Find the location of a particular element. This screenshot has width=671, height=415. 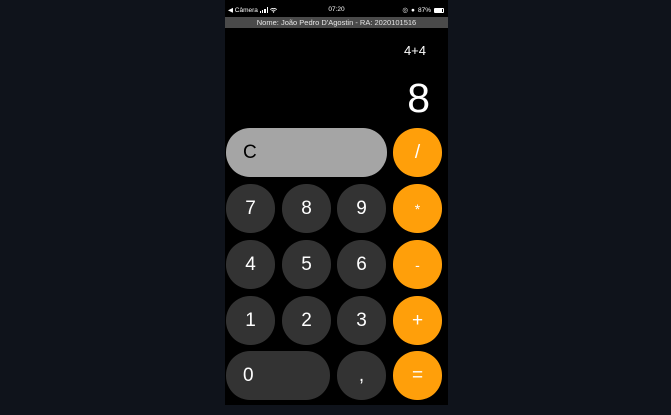

digit-2-button: 2 is located at coordinates (306, 320).